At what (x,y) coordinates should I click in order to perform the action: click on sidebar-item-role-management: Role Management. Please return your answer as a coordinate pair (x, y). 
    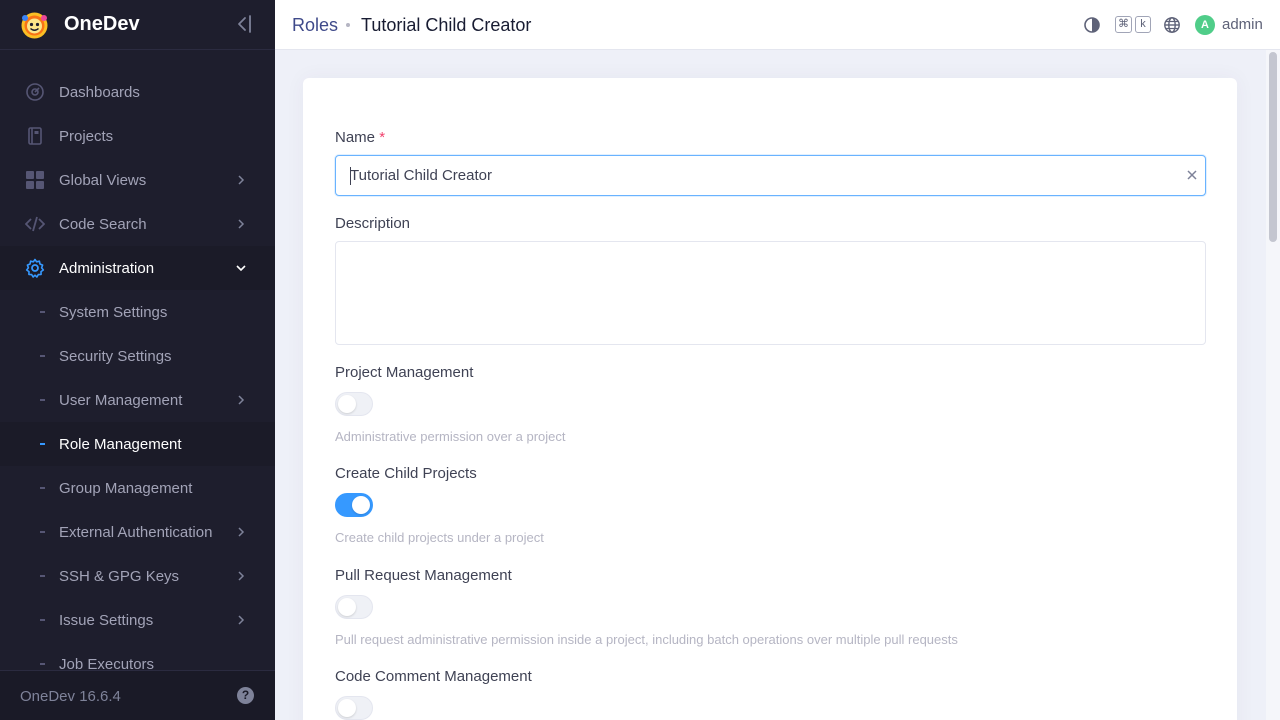
    Looking at the image, I should click on (137, 444).